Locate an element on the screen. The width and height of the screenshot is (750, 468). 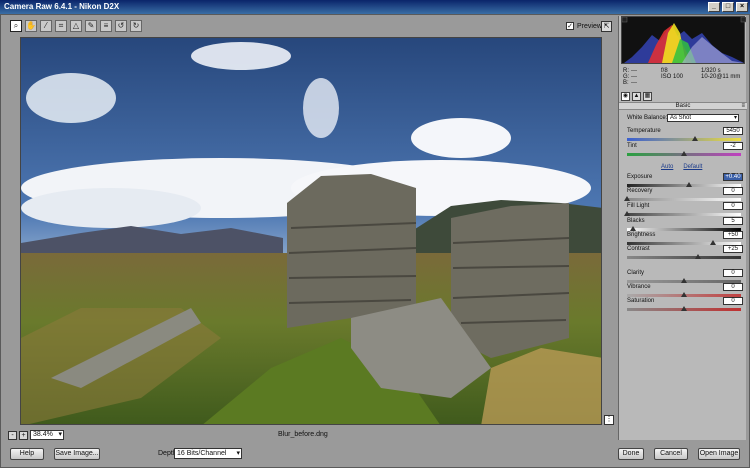
panel-title: Basic is located at coordinates (683, 106).